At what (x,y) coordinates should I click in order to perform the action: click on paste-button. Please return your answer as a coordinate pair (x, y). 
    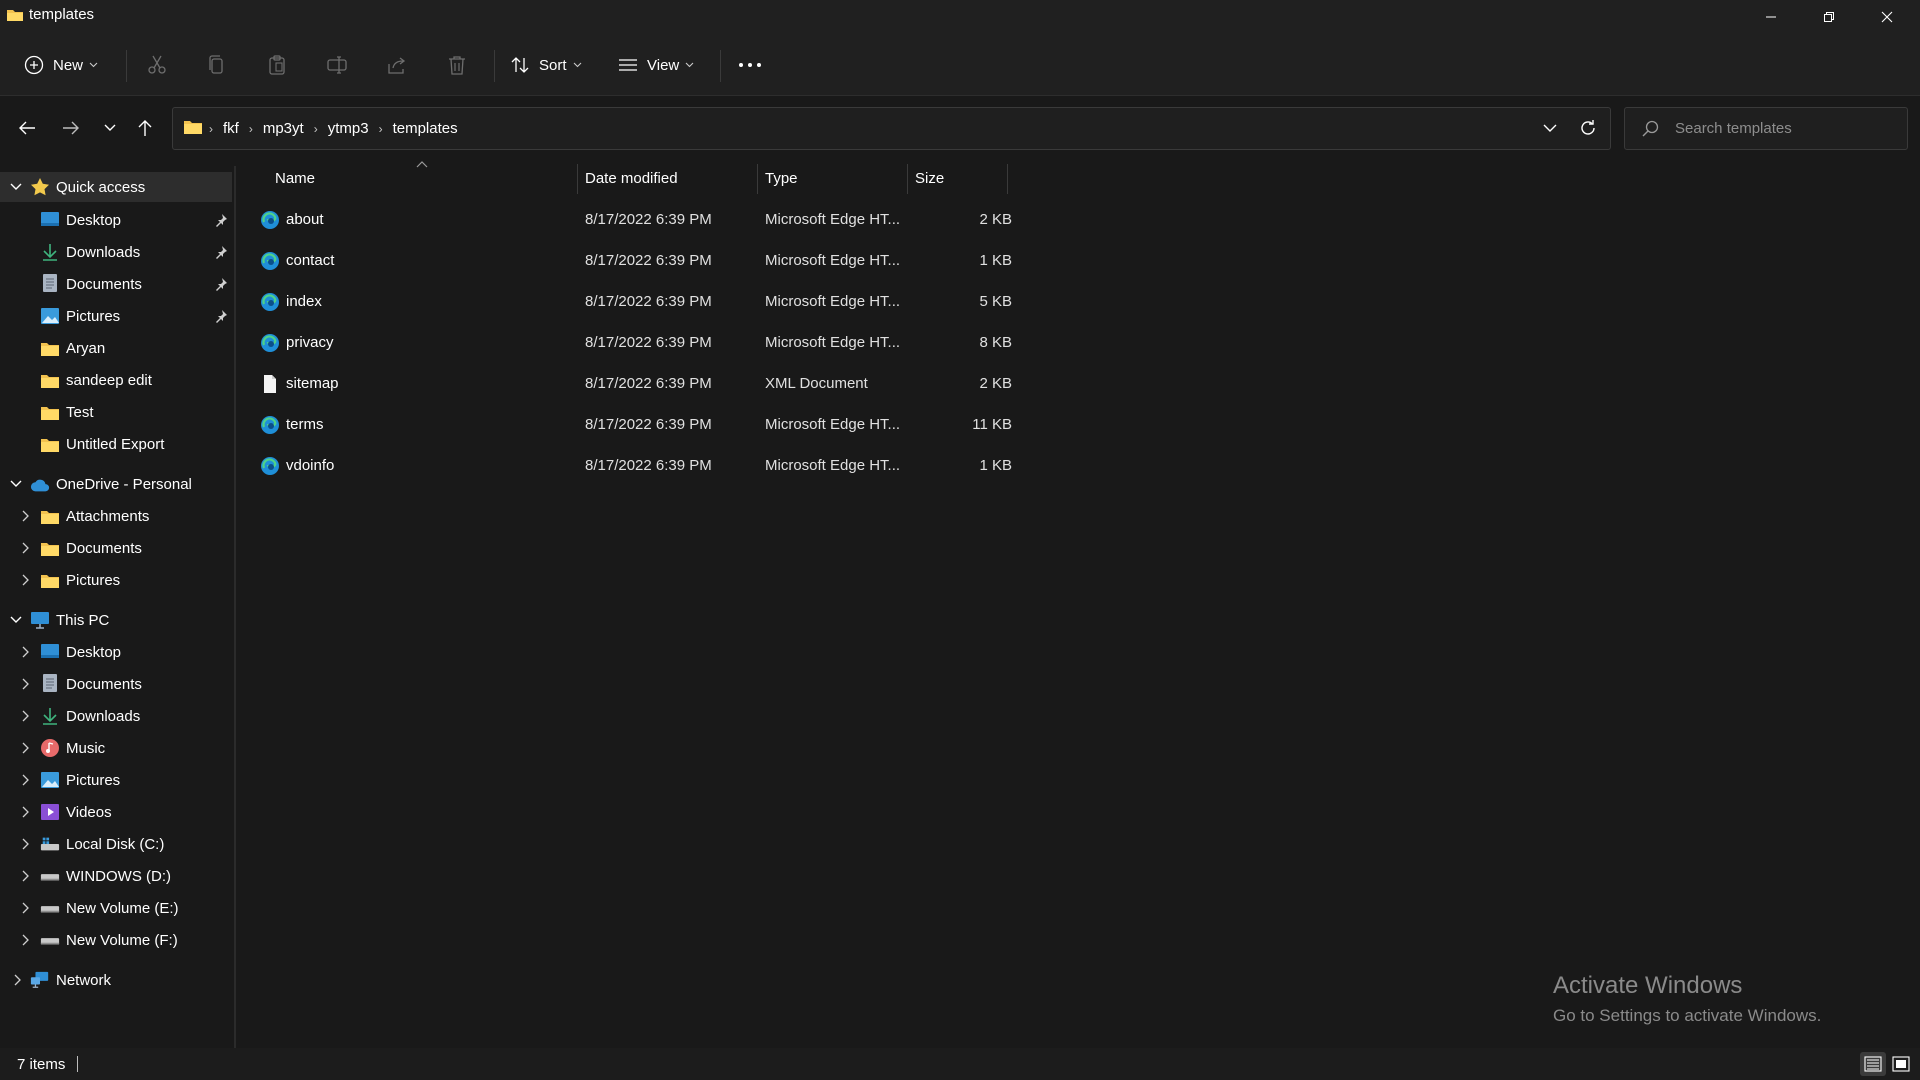
    Looking at the image, I should click on (277, 65).